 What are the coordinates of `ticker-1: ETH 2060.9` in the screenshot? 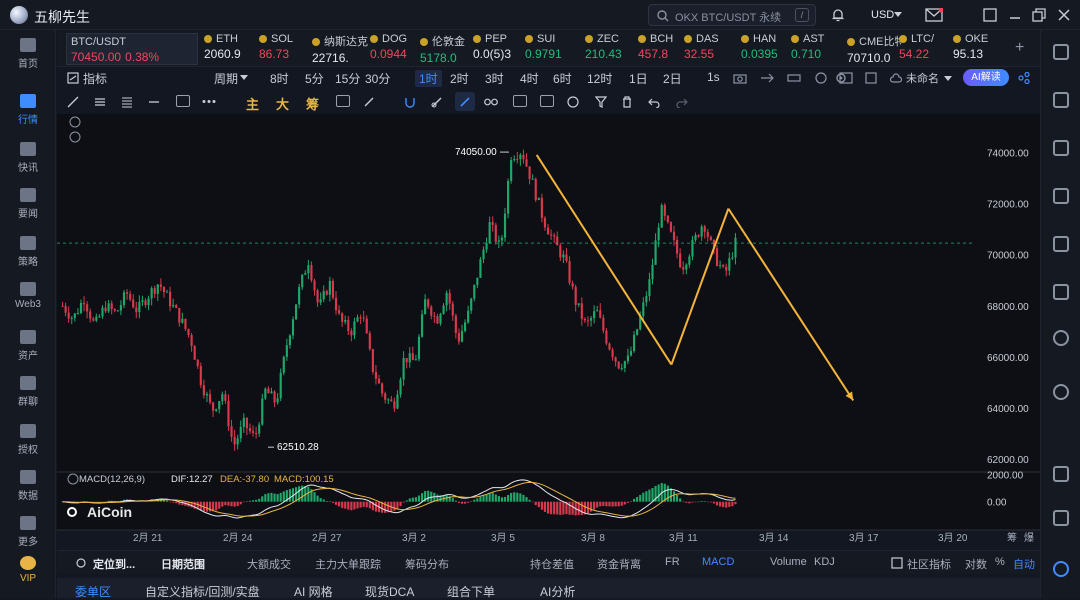 It's located at (231, 49).